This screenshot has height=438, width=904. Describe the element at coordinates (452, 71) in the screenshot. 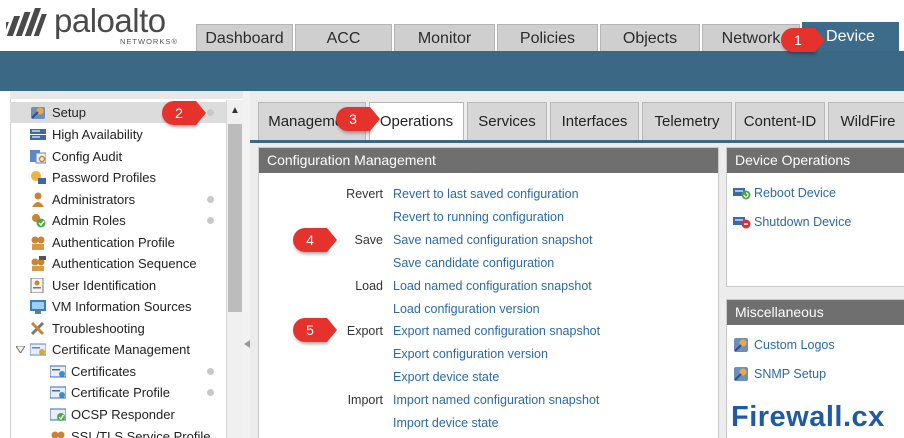

I see `header-band` at that location.